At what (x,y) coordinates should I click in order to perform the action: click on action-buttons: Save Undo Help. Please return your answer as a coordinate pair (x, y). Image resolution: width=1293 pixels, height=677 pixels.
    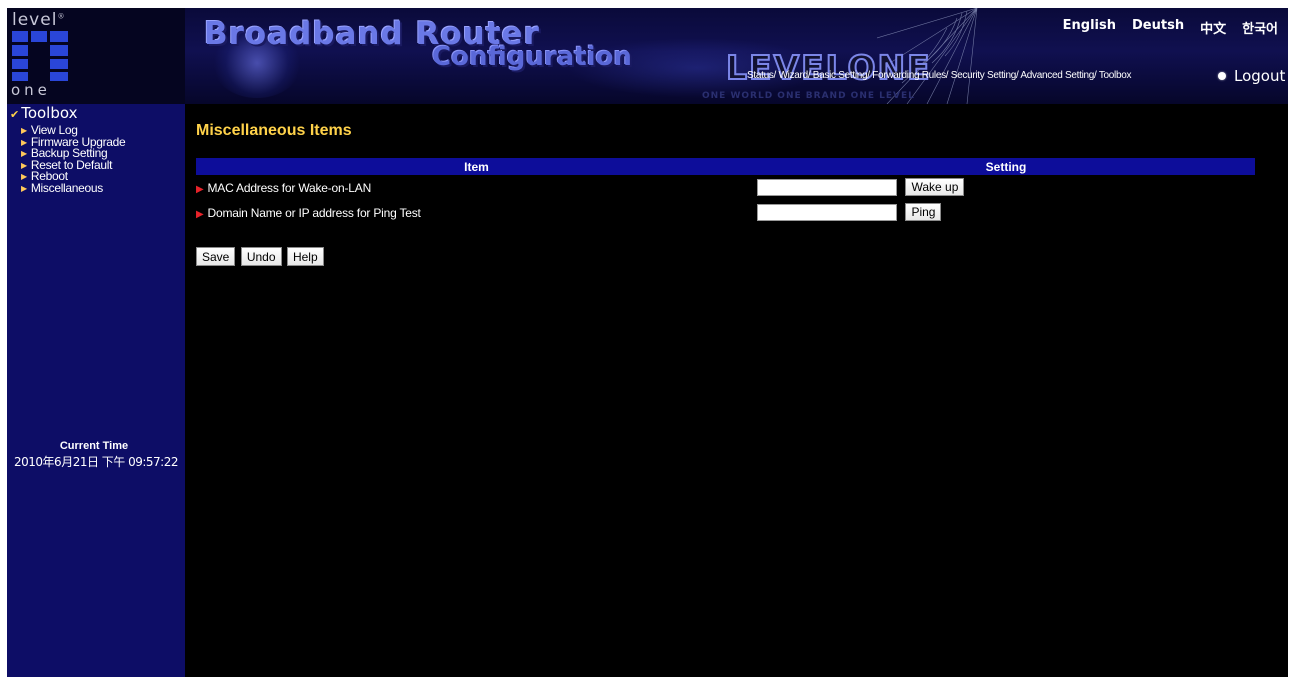
    Looking at the image, I should click on (260, 256).